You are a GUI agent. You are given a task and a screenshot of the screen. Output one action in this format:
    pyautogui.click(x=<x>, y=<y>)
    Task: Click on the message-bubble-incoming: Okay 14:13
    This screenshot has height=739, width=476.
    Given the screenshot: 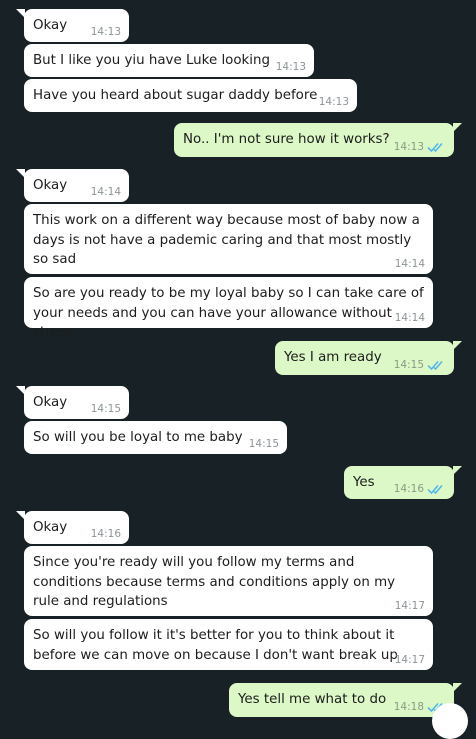 What is the action you would take?
    pyautogui.click(x=72, y=25)
    